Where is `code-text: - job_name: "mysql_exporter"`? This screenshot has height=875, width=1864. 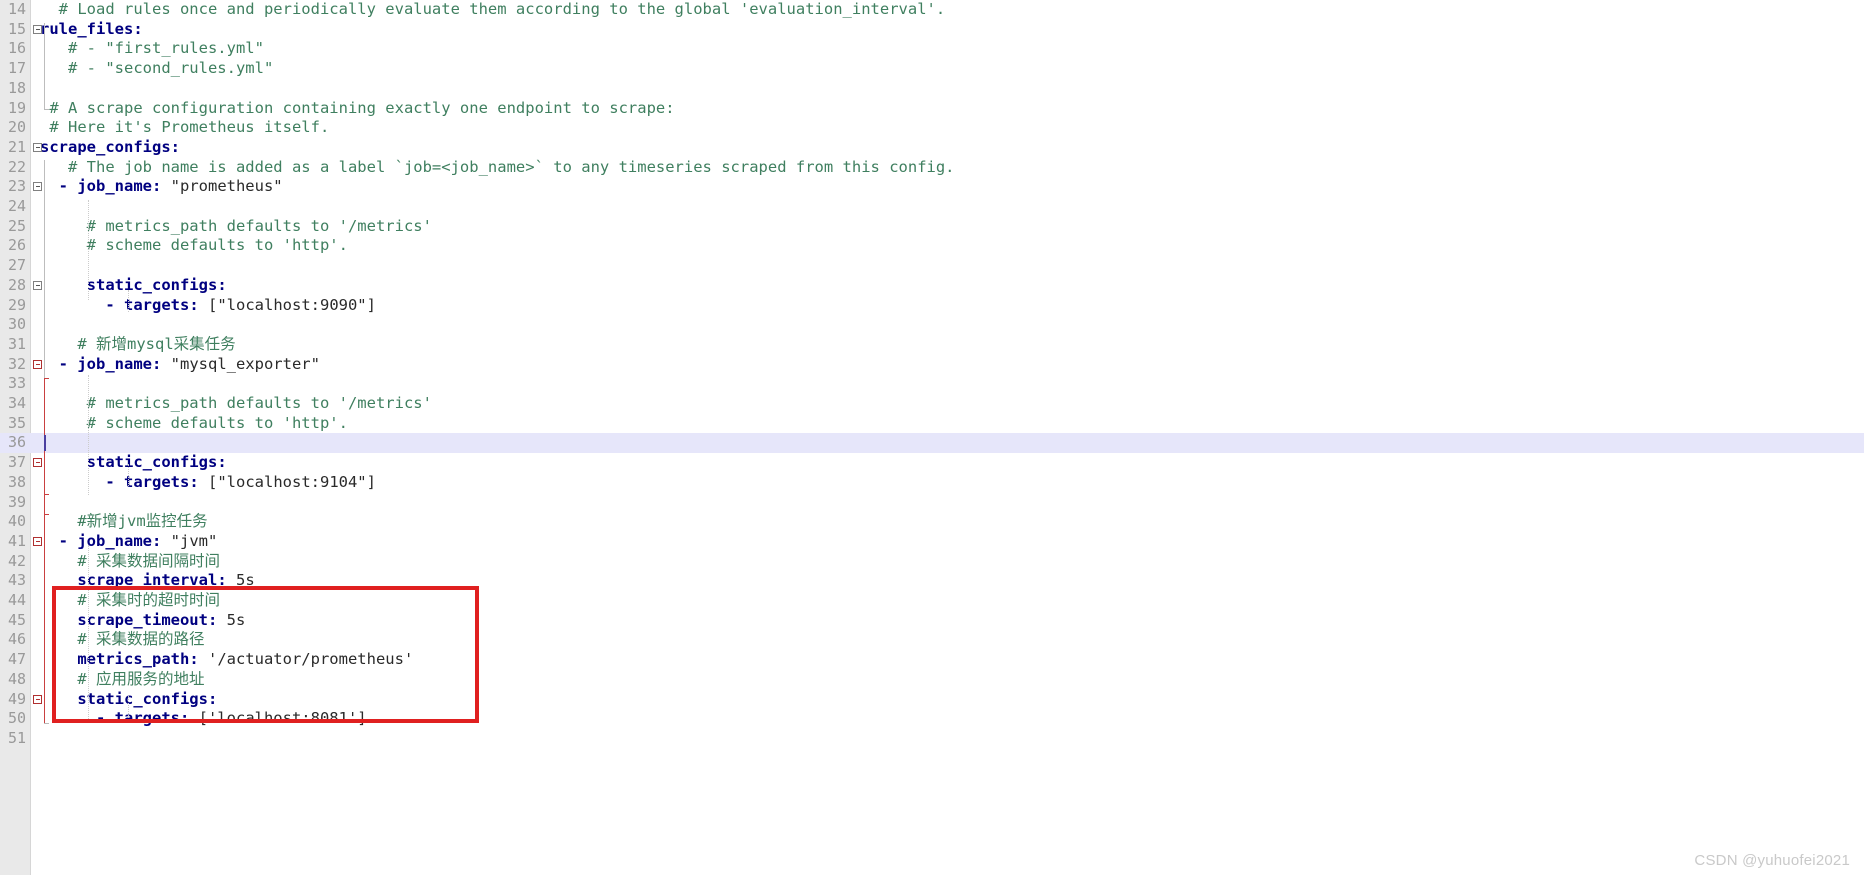
code-text: - job_name: "mysql_exporter" is located at coordinates (180, 365).